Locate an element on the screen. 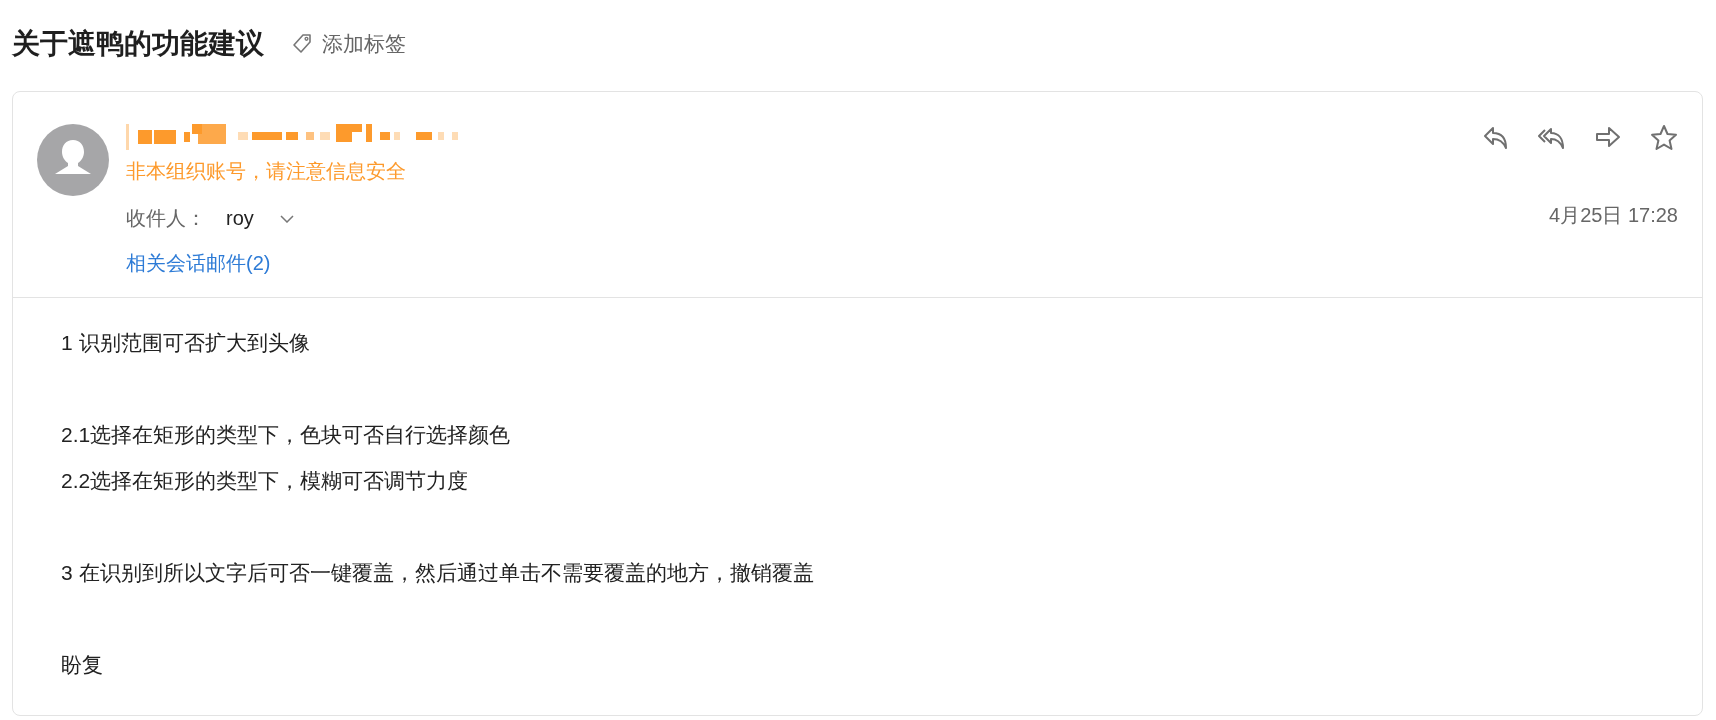 Image resolution: width=1716 pixels, height=720 pixels. body-text: 2.1选择在矩形的类型下，色块可否自行选择颜色 is located at coordinates (286, 435).